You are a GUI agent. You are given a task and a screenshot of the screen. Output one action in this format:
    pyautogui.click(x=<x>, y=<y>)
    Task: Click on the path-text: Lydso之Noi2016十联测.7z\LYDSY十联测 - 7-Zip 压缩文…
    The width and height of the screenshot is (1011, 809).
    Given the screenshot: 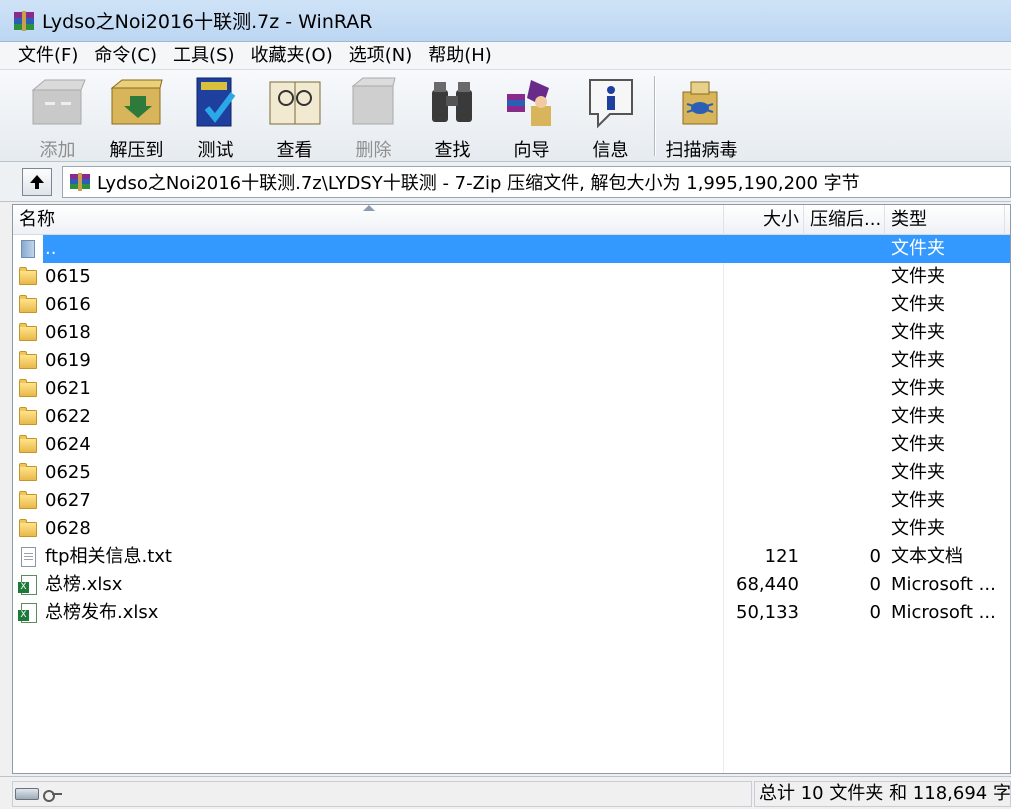 What is the action you would take?
    pyautogui.click(x=478, y=183)
    